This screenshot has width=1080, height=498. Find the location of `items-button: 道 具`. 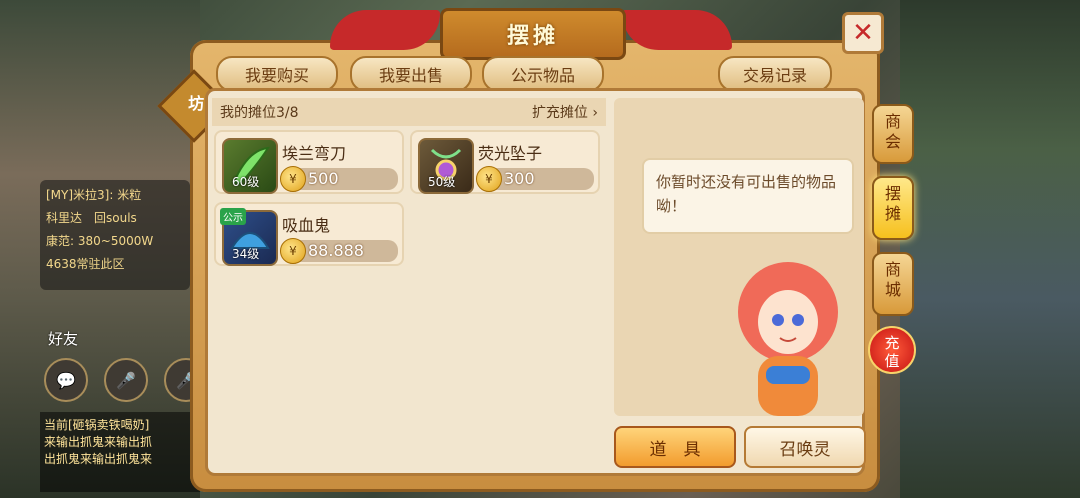

items-button: 道 具 is located at coordinates (675, 447).